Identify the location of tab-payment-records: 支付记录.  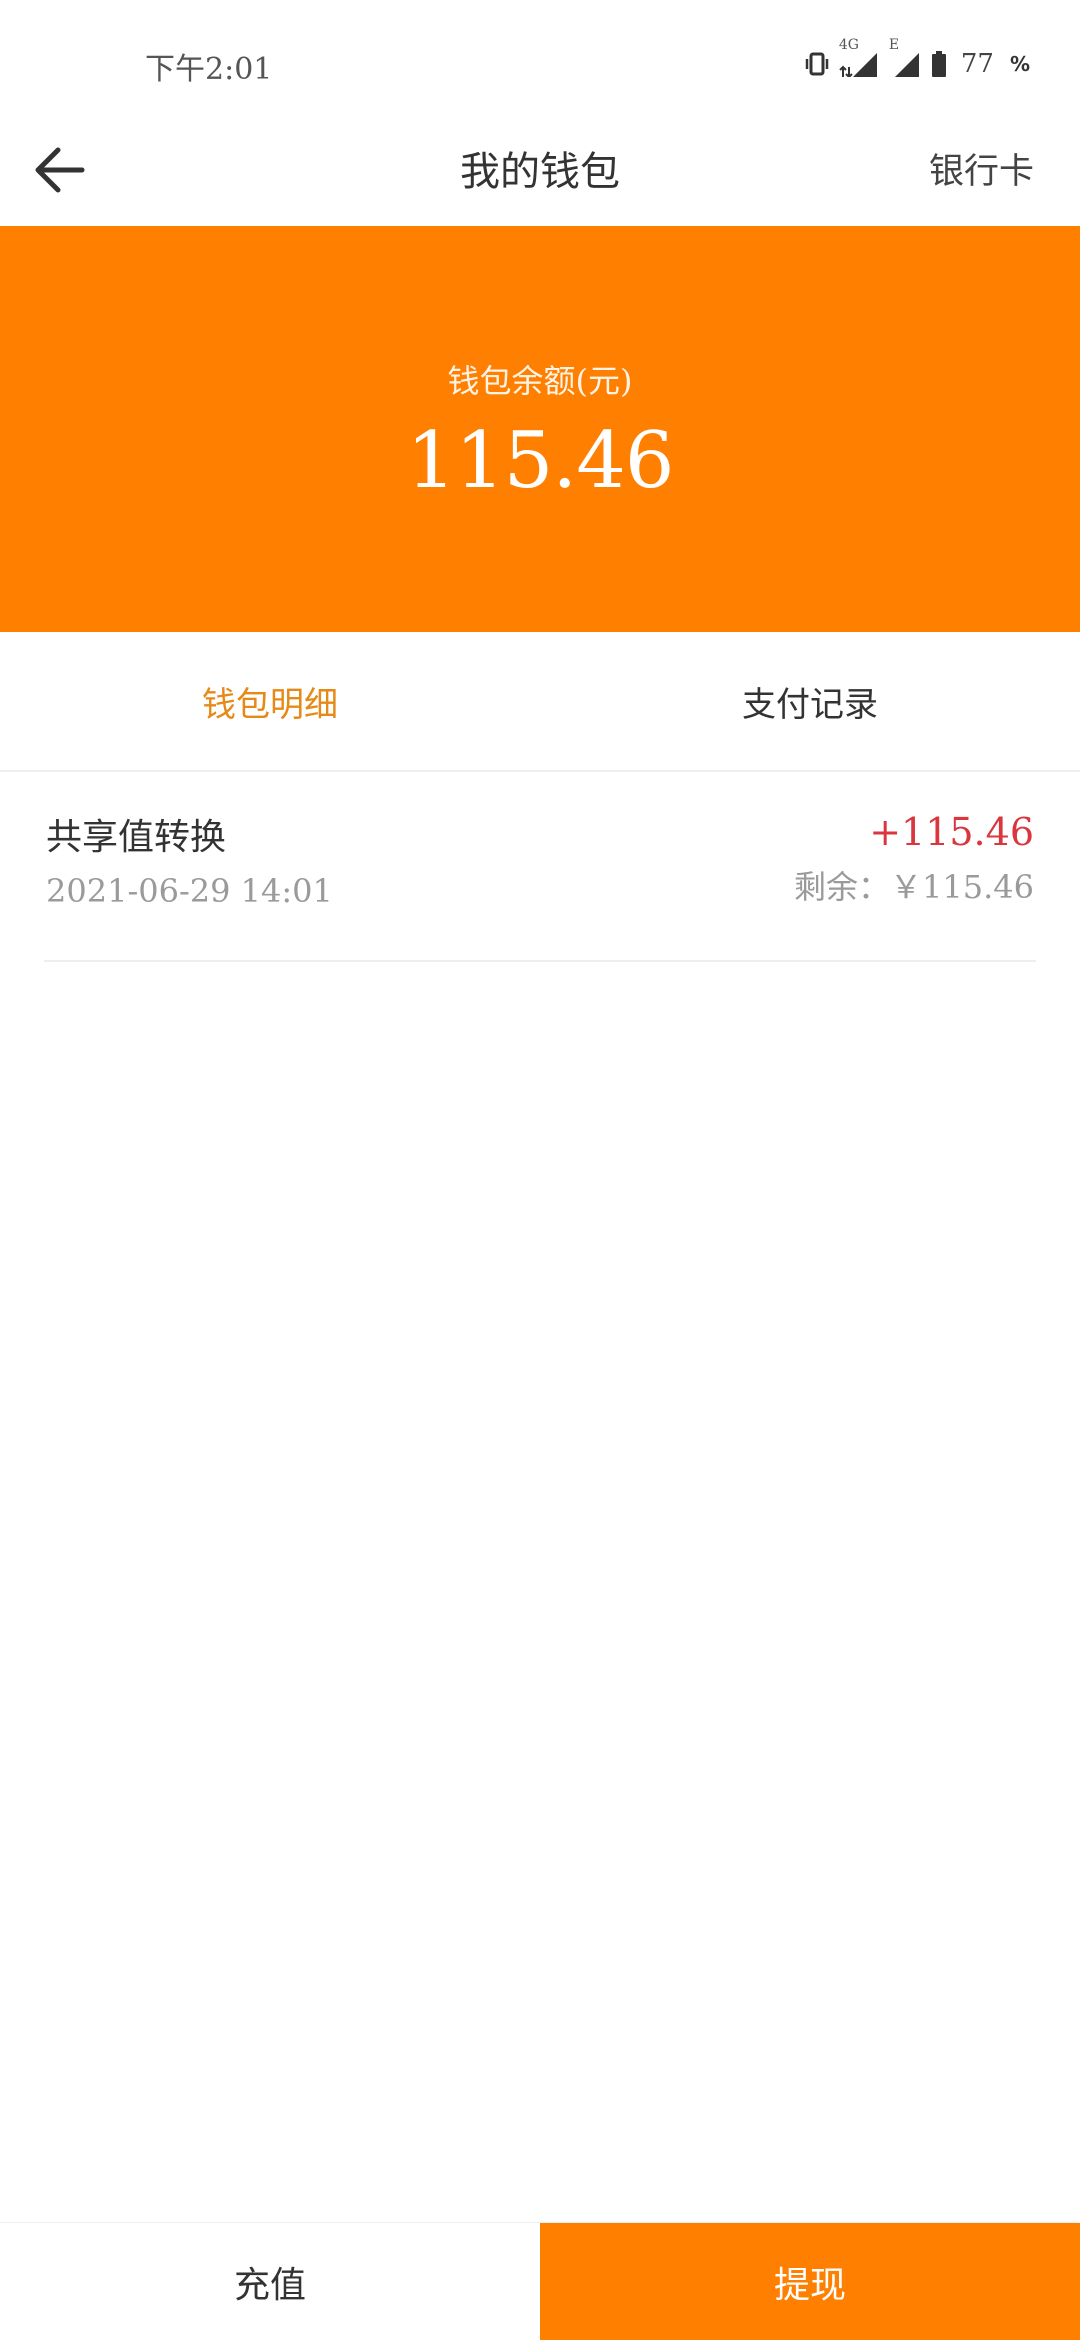
(810, 701).